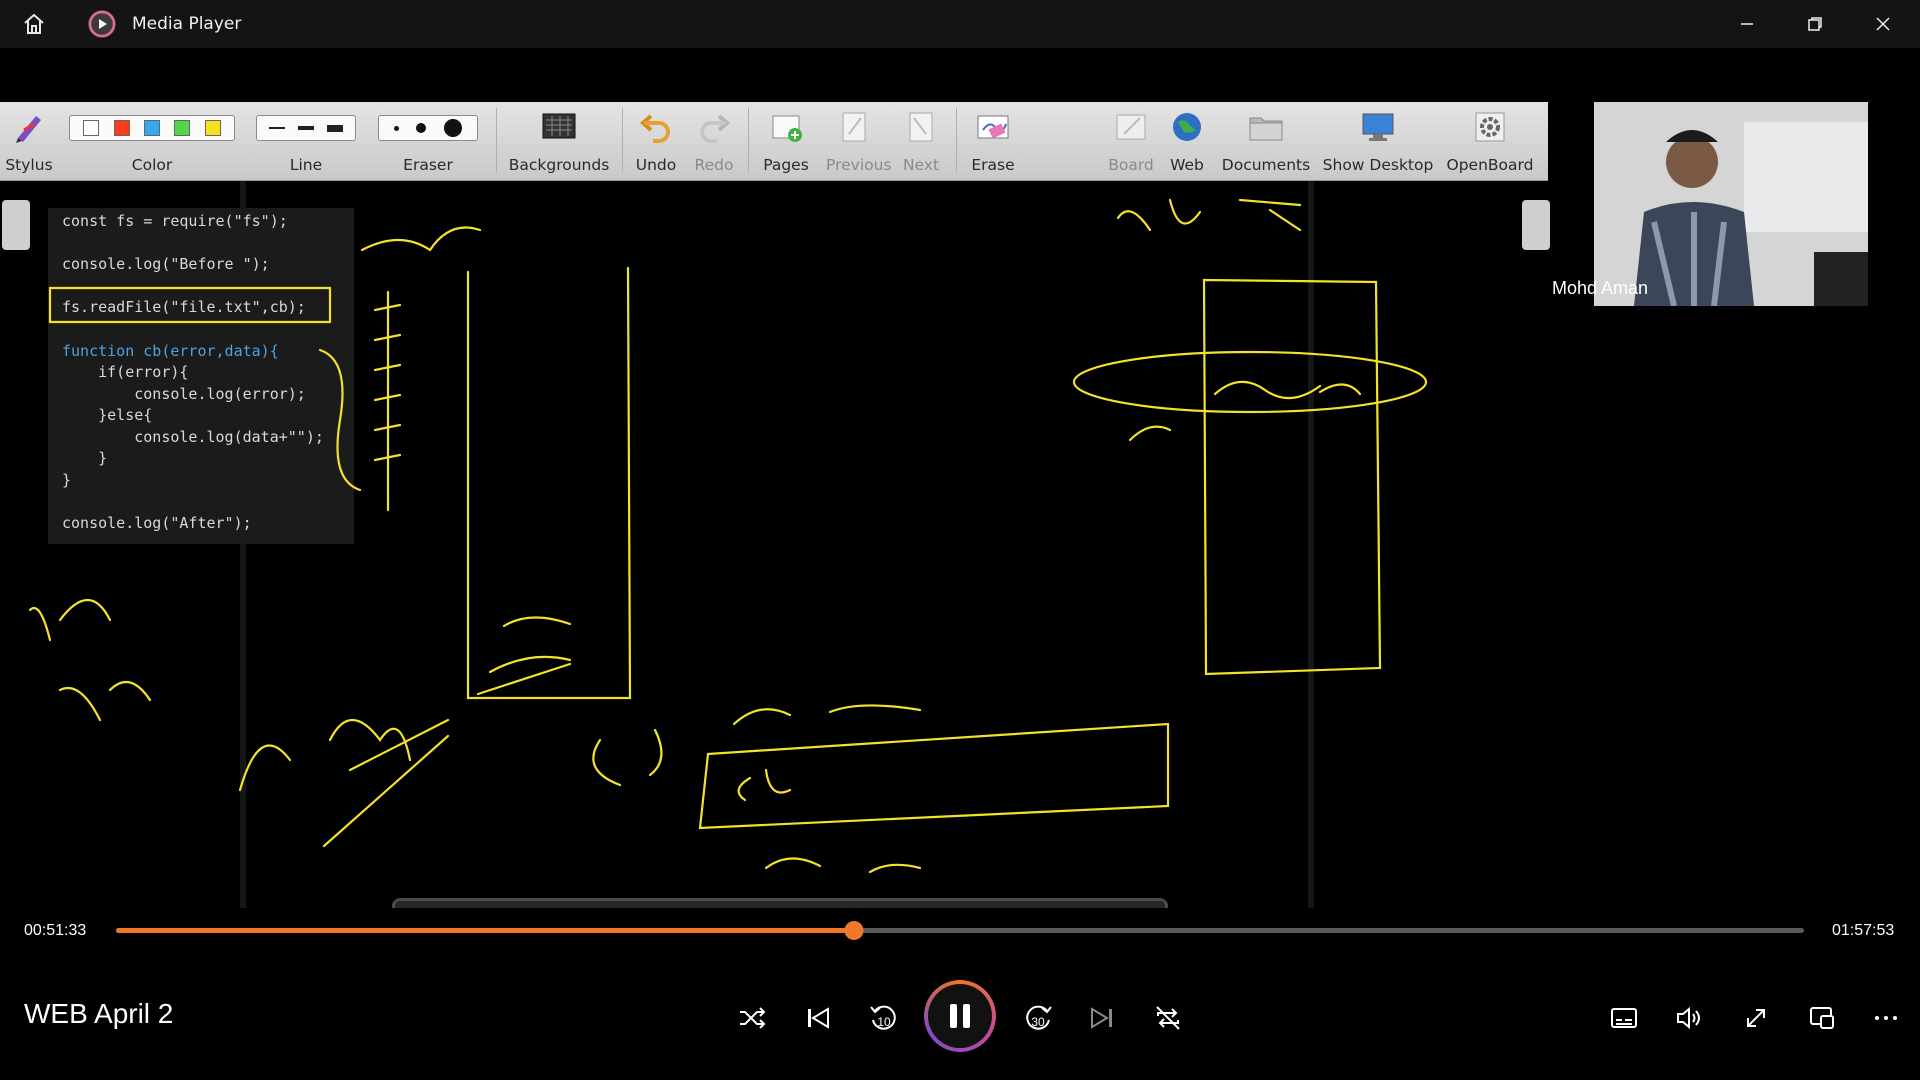  I want to click on line-thin-icon, so click(277, 128).